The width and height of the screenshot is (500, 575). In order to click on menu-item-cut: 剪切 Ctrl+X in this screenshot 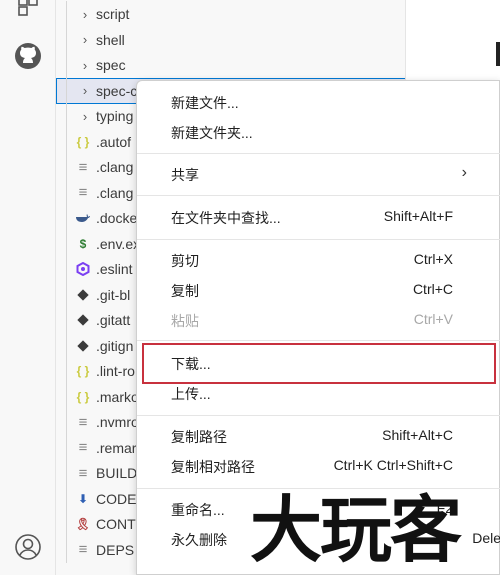, I will do `click(318, 260)`.